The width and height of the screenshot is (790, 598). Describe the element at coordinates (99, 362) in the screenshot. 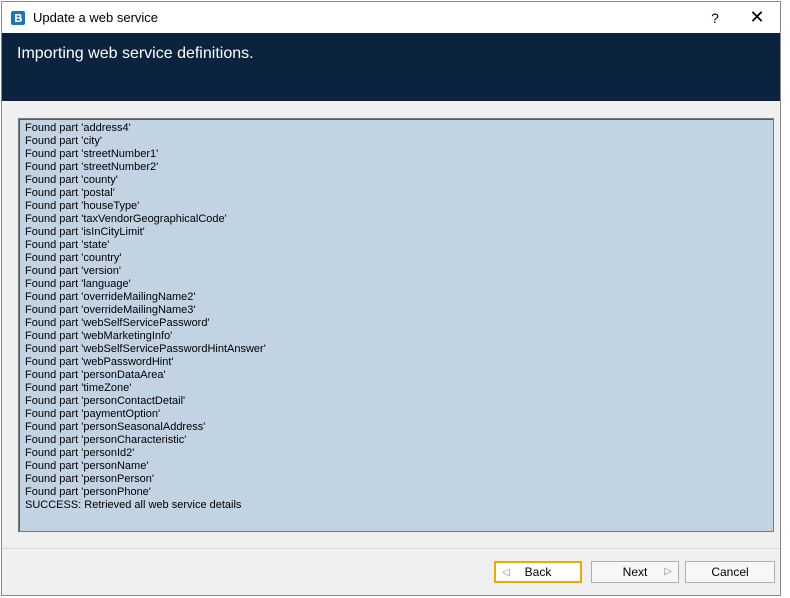

I see `log-line: Found part 'webPasswordHint'` at that location.